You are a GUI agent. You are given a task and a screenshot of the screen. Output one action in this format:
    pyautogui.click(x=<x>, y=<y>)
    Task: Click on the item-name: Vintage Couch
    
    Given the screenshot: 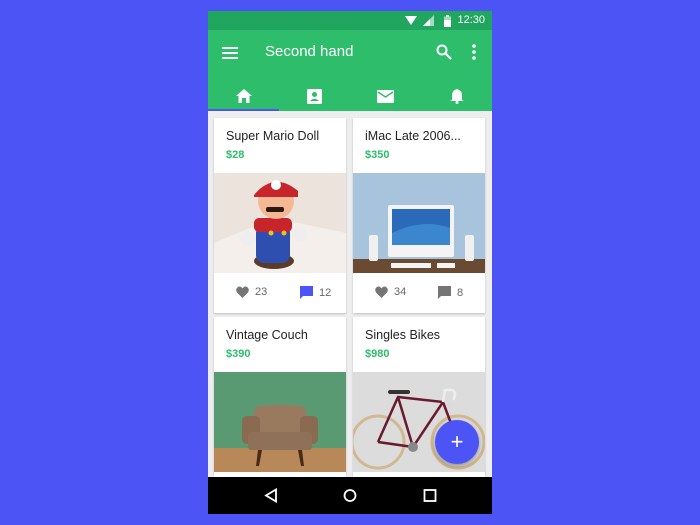 What is the action you would take?
    pyautogui.click(x=267, y=335)
    